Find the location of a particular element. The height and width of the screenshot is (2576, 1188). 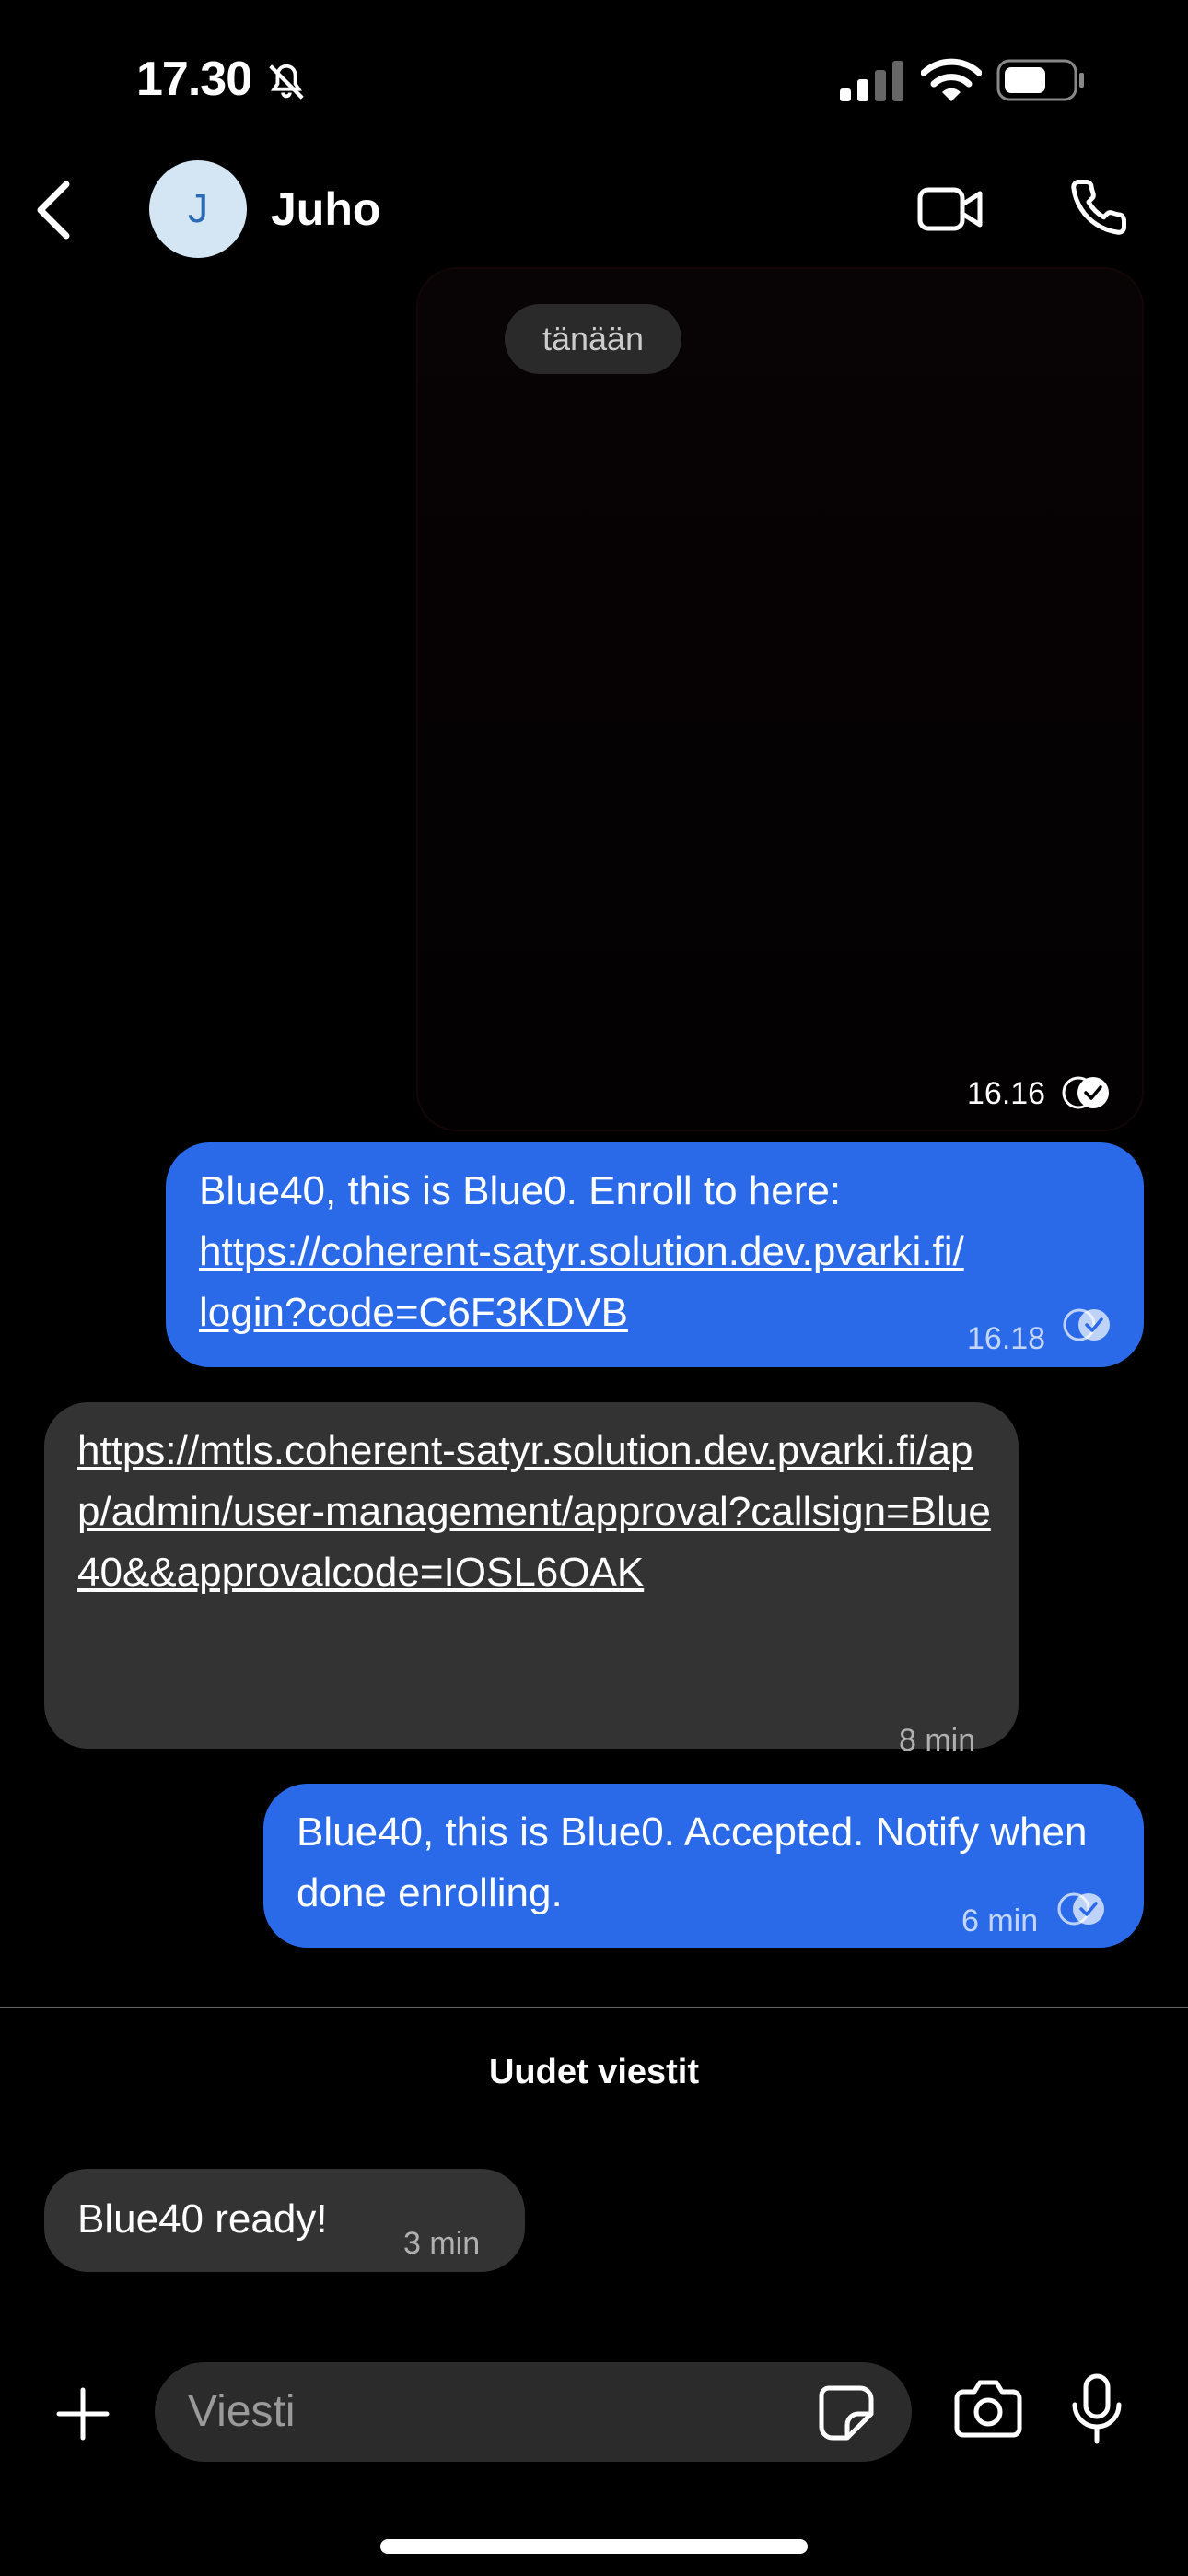

avatar-letter: J is located at coordinates (198, 208).